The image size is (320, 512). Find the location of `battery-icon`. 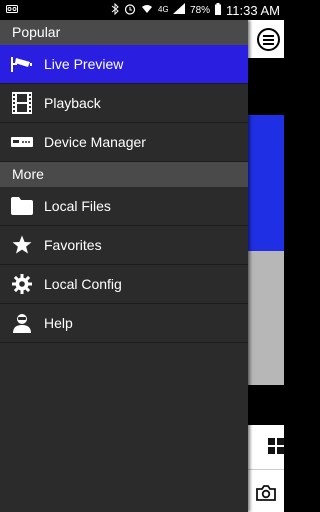

battery-icon is located at coordinates (218, 10).